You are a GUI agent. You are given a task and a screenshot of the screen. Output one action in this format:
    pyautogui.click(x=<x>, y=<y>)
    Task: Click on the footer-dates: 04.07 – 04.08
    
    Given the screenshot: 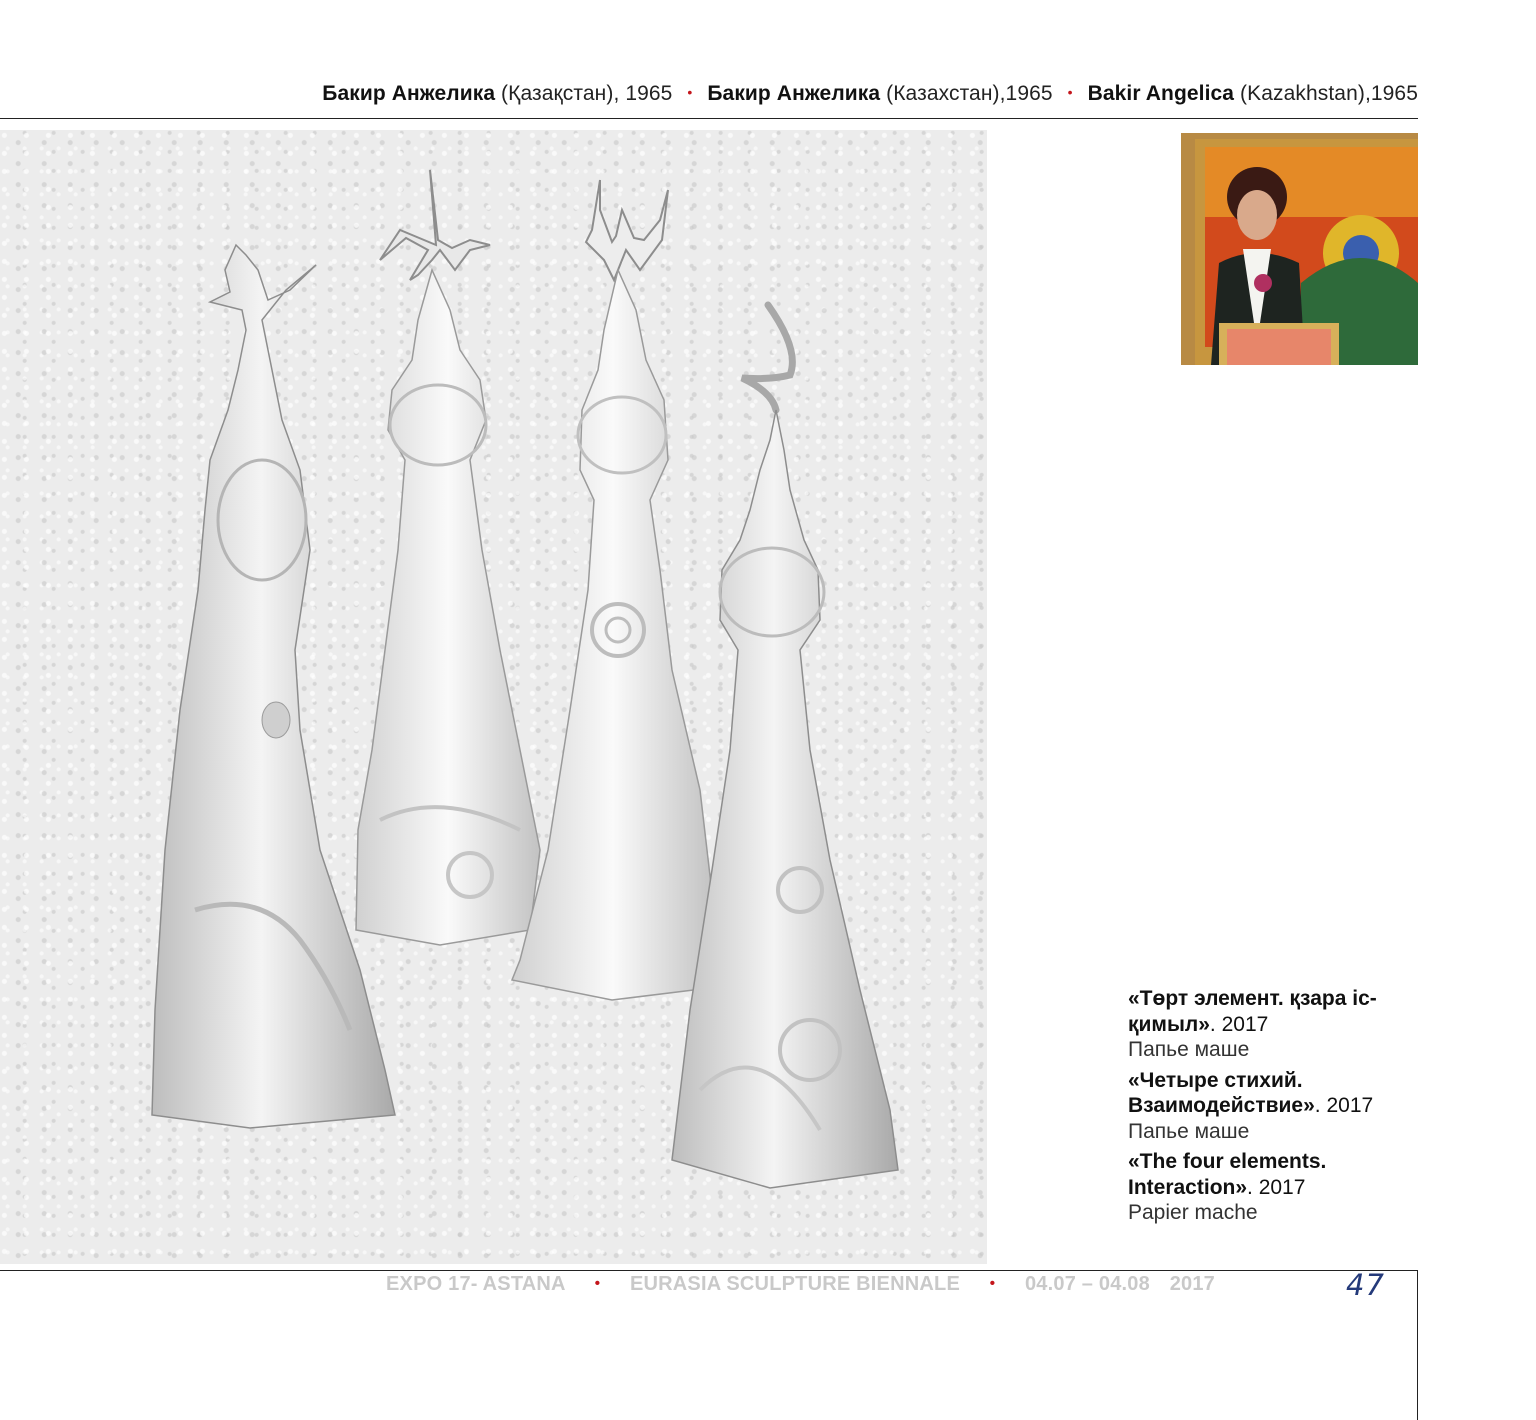 What is the action you would take?
    pyautogui.click(x=1087, y=1284)
    